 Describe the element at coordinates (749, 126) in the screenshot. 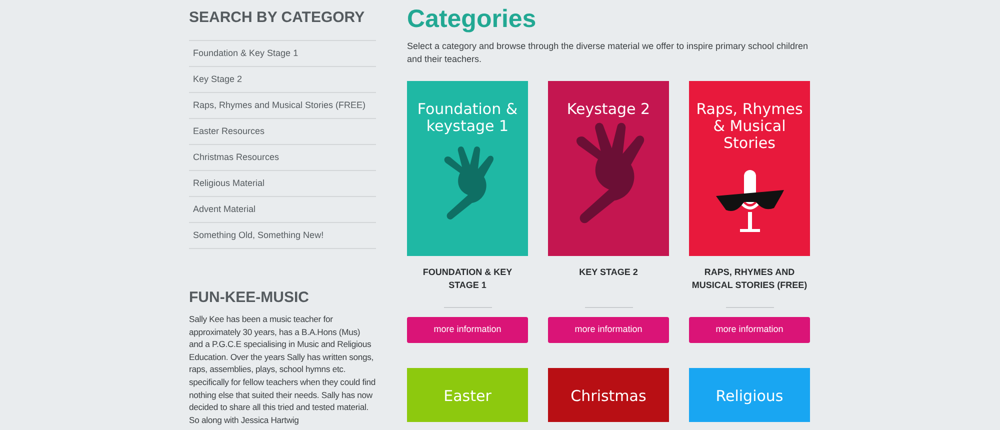

I see `cover-title: Raps, Rhymes & Musical Stories` at that location.